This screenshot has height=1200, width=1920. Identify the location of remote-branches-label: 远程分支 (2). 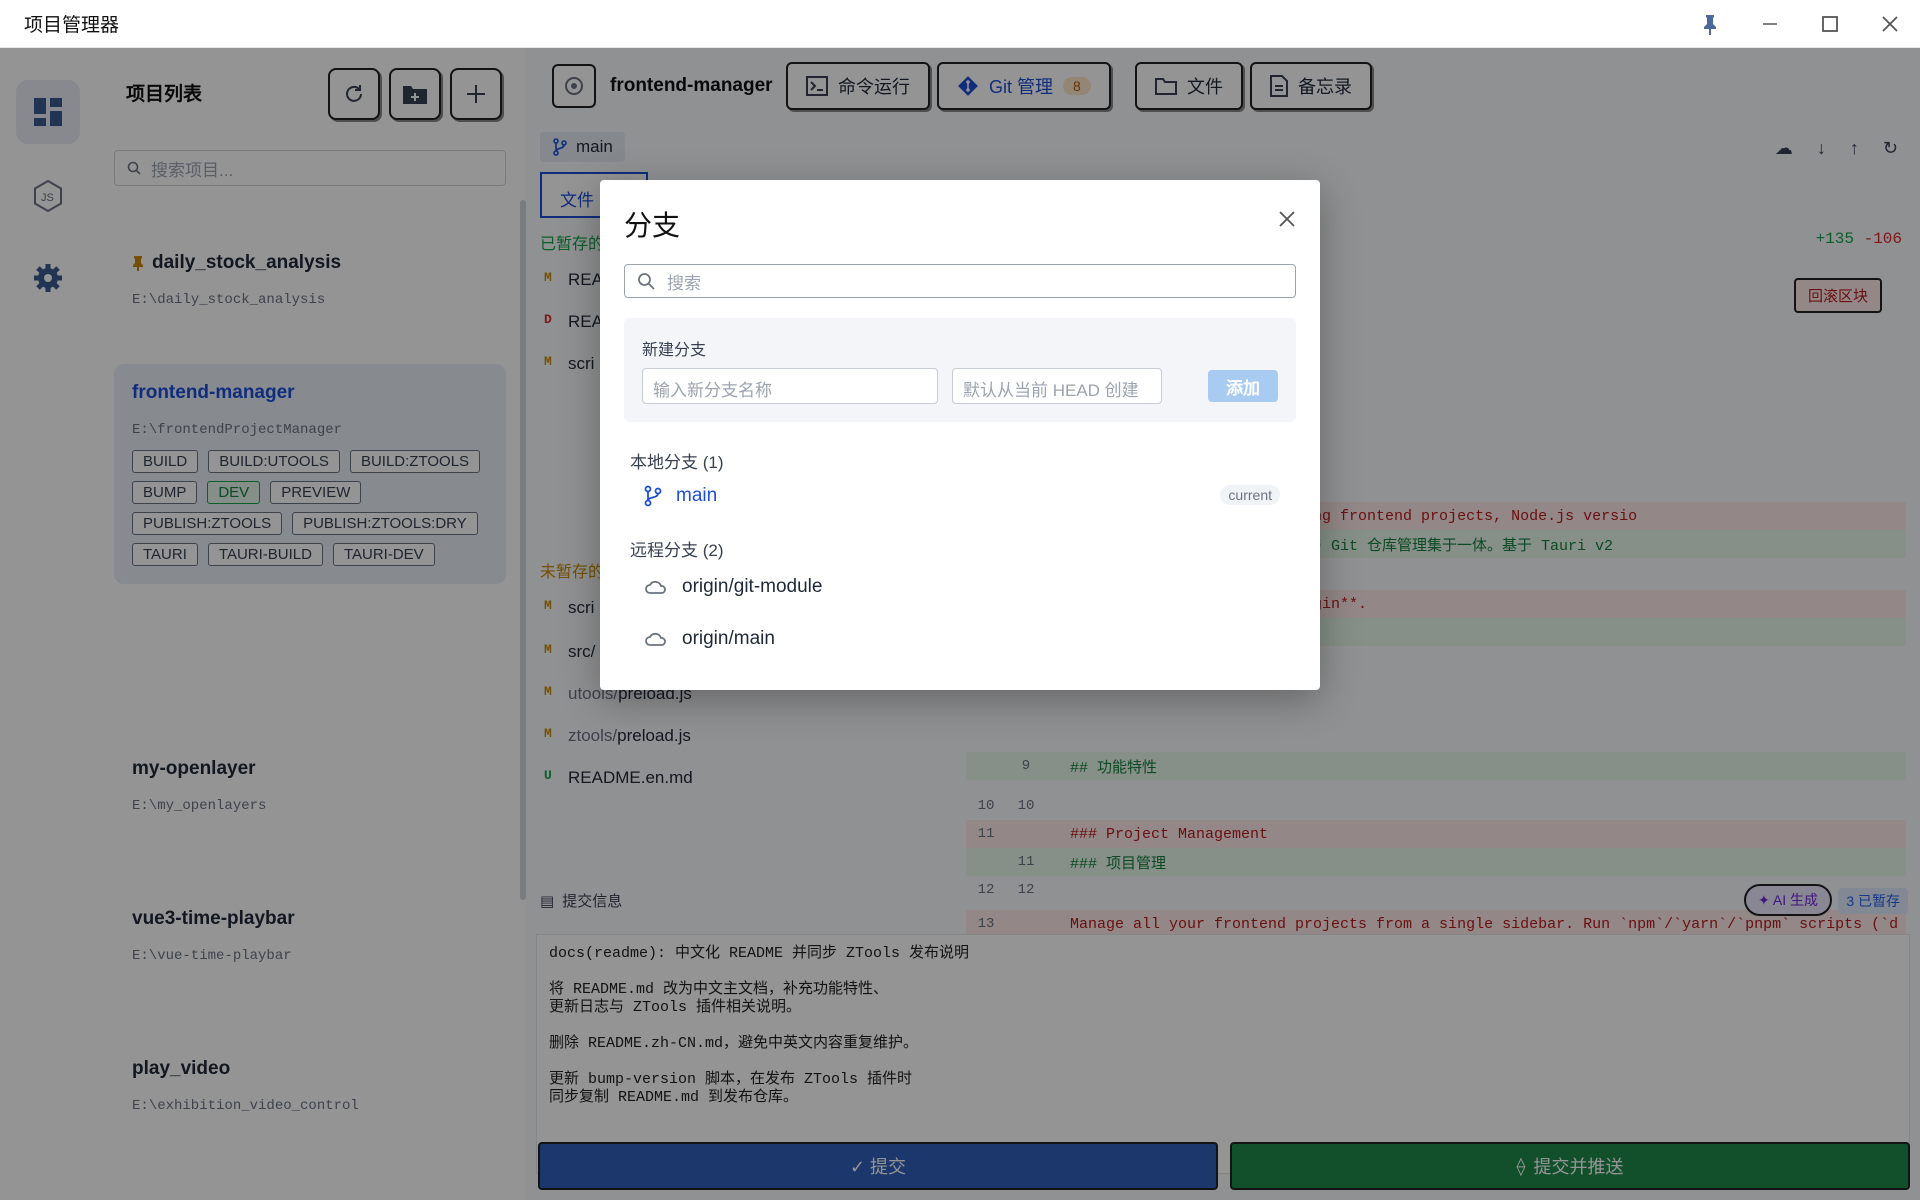
(677, 550).